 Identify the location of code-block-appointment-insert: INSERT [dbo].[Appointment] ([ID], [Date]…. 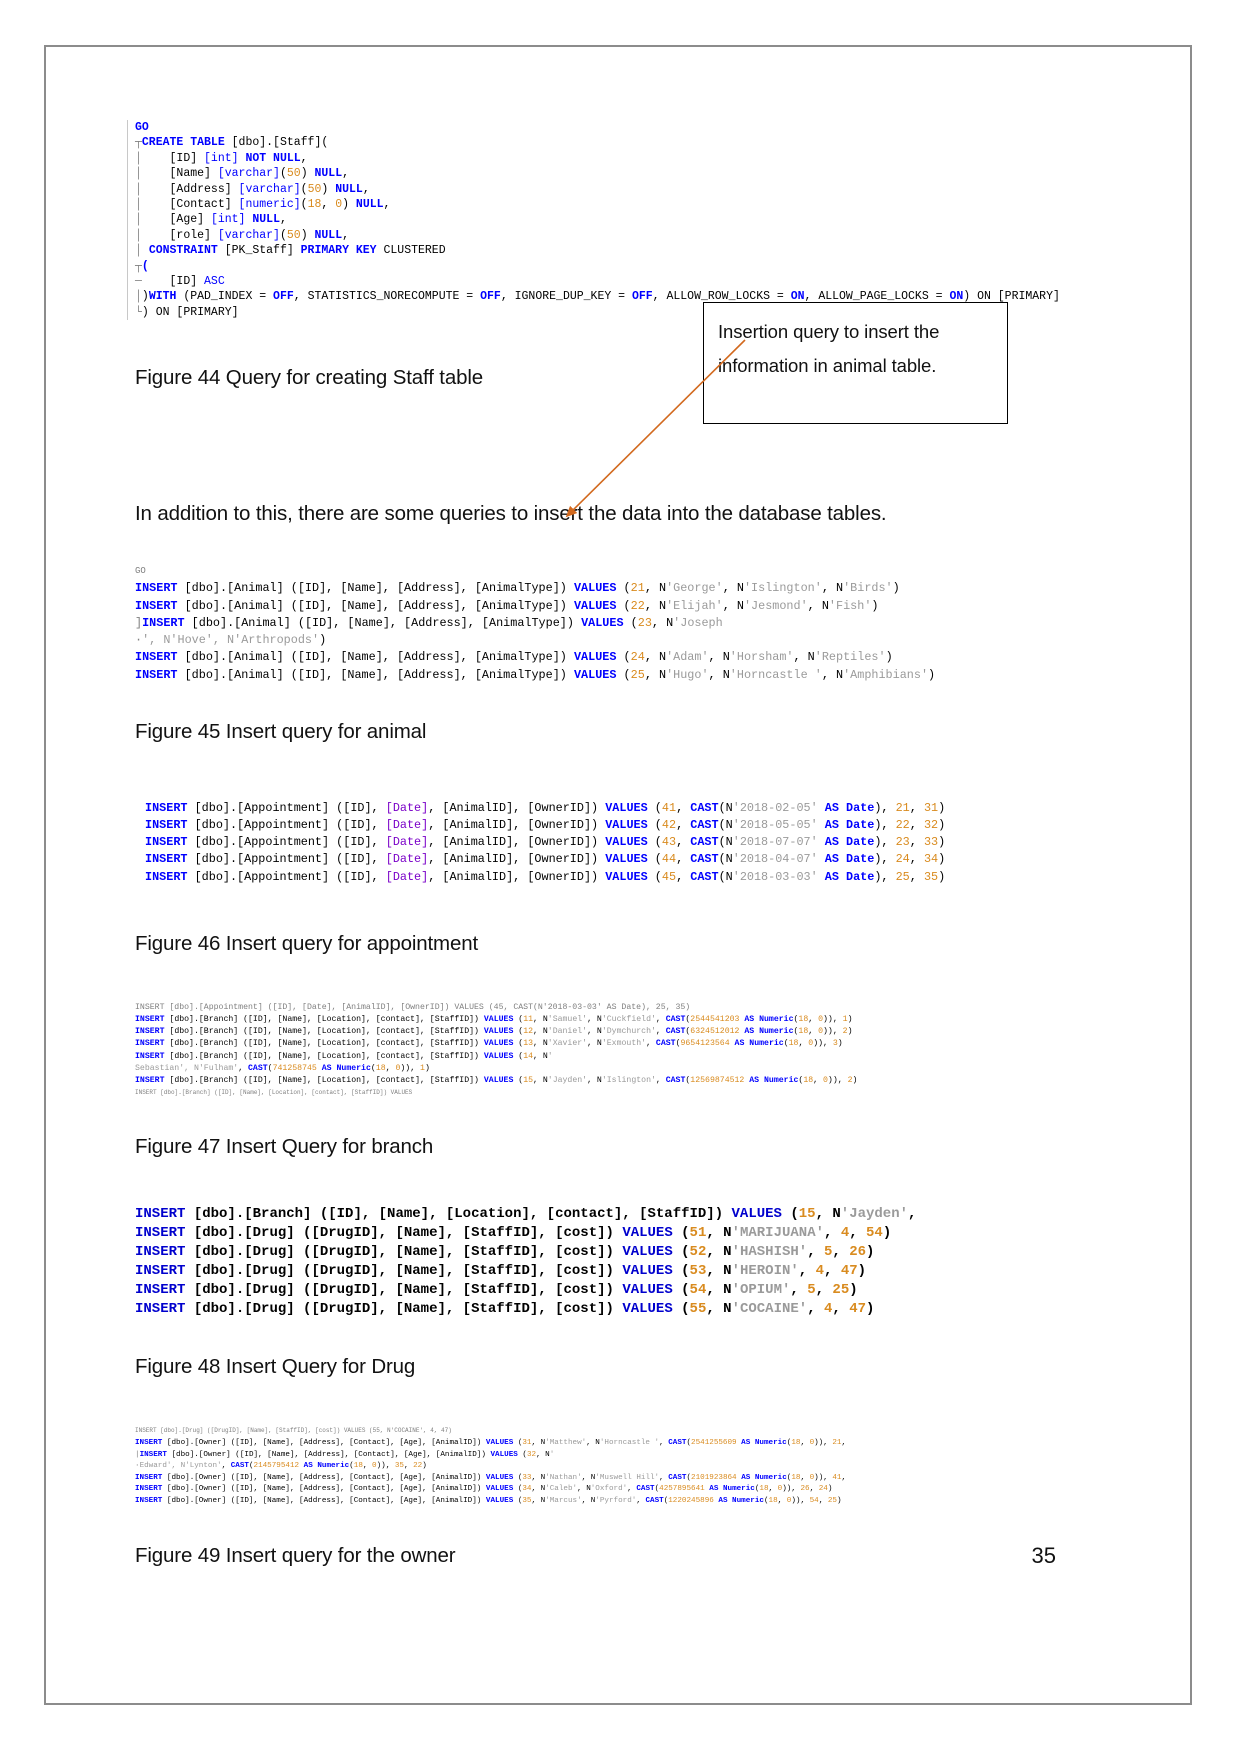
(575, 843).